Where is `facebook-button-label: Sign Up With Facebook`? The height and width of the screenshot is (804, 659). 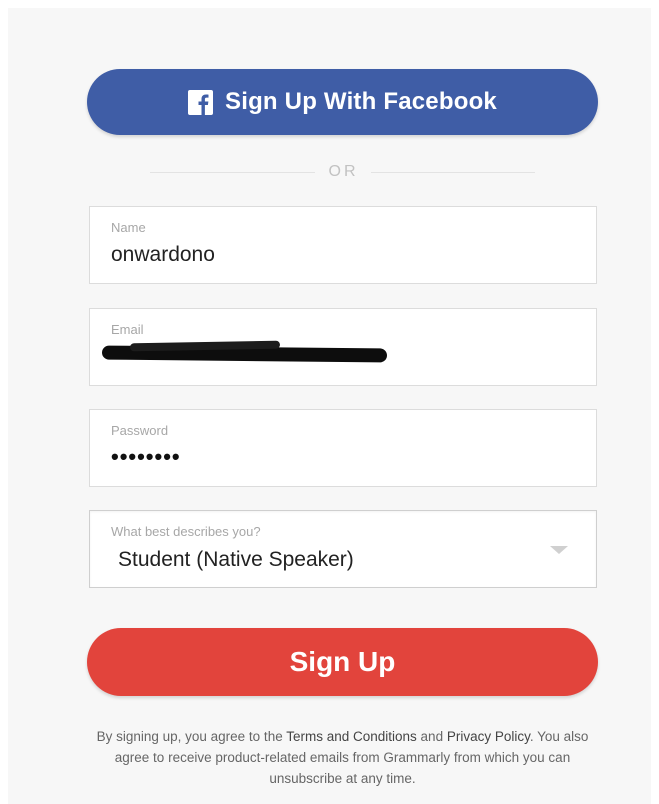 facebook-button-label: Sign Up With Facebook is located at coordinates (361, 101).